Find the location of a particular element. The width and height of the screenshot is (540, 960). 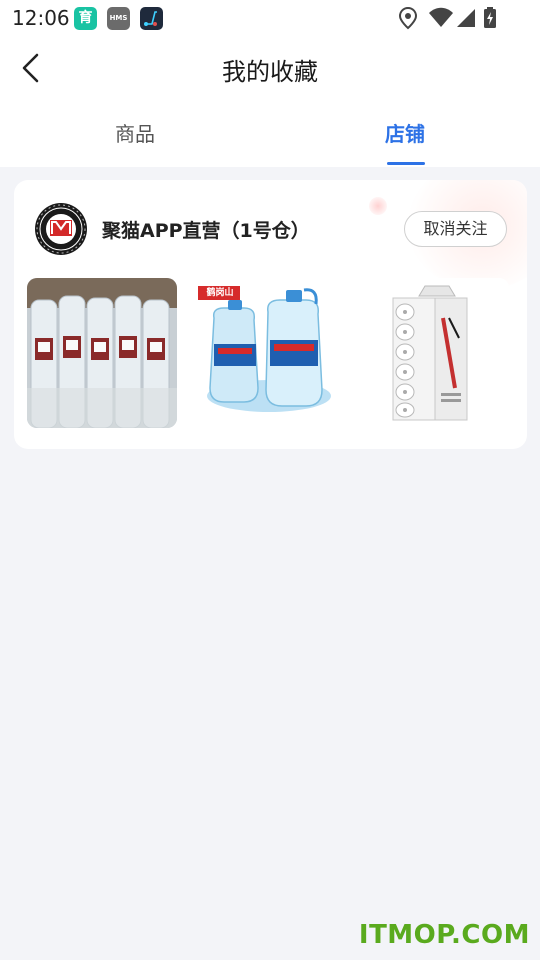

tab-bar: 商品 店铺 is located at coordinates (270, 133).